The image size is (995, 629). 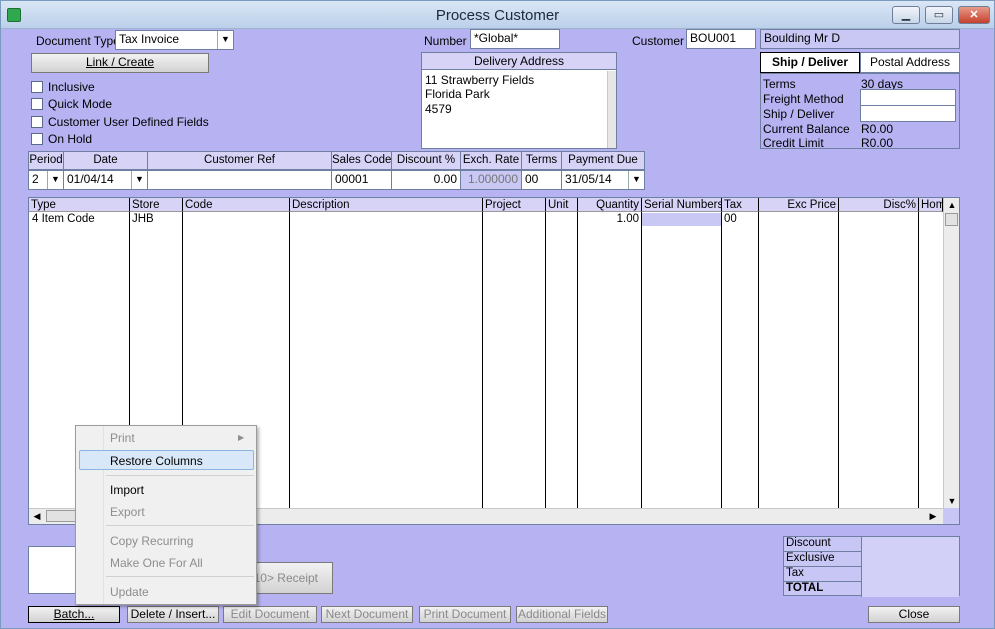 I want to click on payment-due-header: Payment Due, so click(x=603, y=160).